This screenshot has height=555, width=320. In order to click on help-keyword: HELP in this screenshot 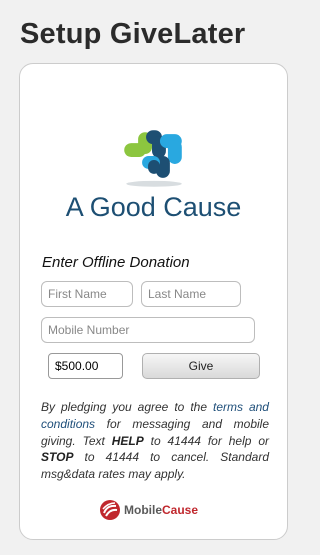, I will do `click(127, 440)`.